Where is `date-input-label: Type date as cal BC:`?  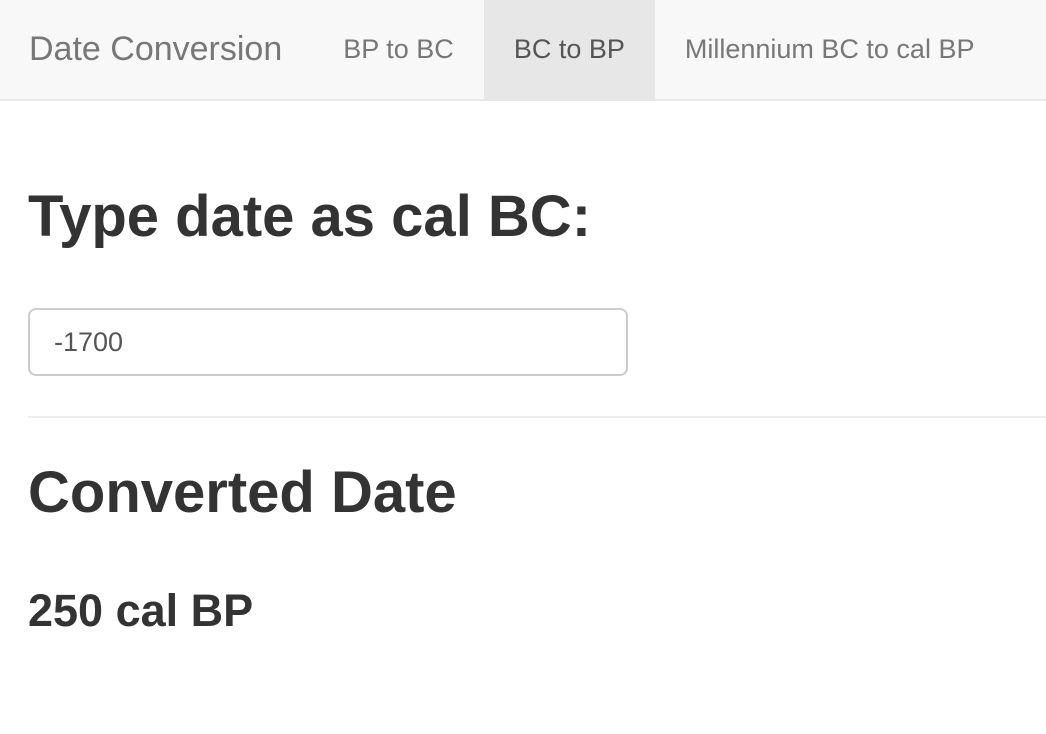
date-input-label: Type date as cal BC: is located at coordinates (310, 216).